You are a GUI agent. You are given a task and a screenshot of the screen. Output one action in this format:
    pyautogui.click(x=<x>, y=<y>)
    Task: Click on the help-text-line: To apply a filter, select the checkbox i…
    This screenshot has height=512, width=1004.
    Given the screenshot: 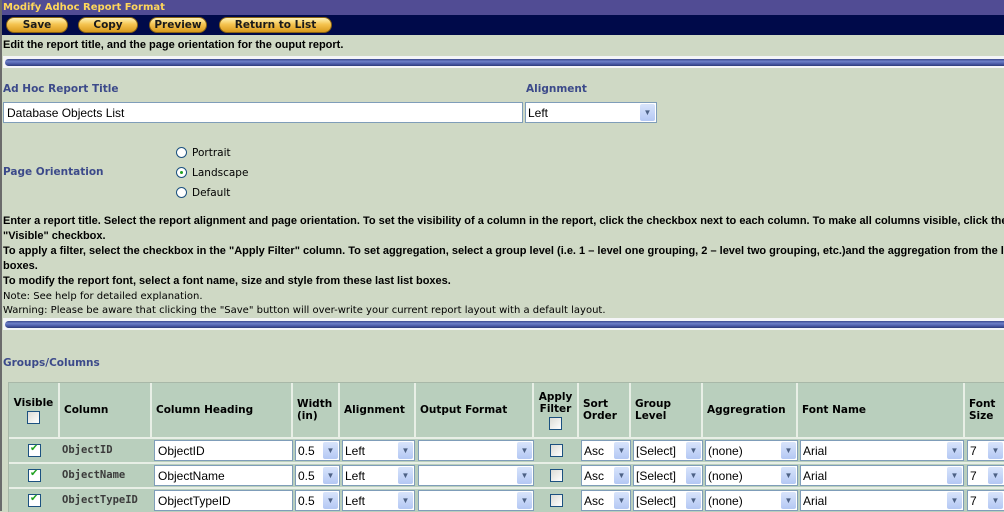 What is the action you would take?
    pyautogui.click(x=503, y=251)
    